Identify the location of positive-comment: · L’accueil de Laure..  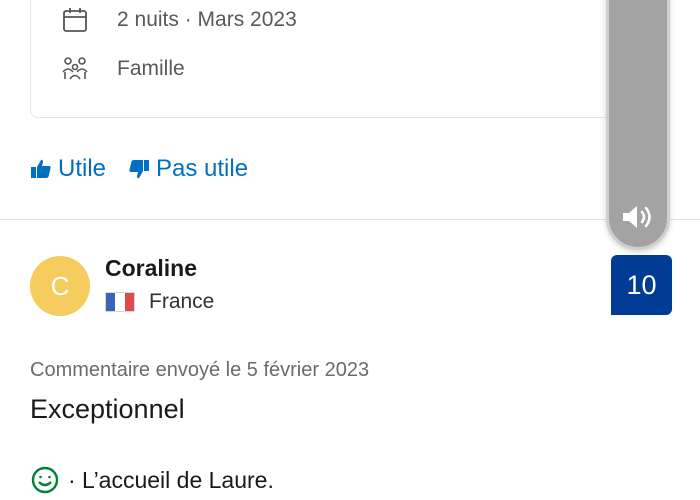
(152, 480).